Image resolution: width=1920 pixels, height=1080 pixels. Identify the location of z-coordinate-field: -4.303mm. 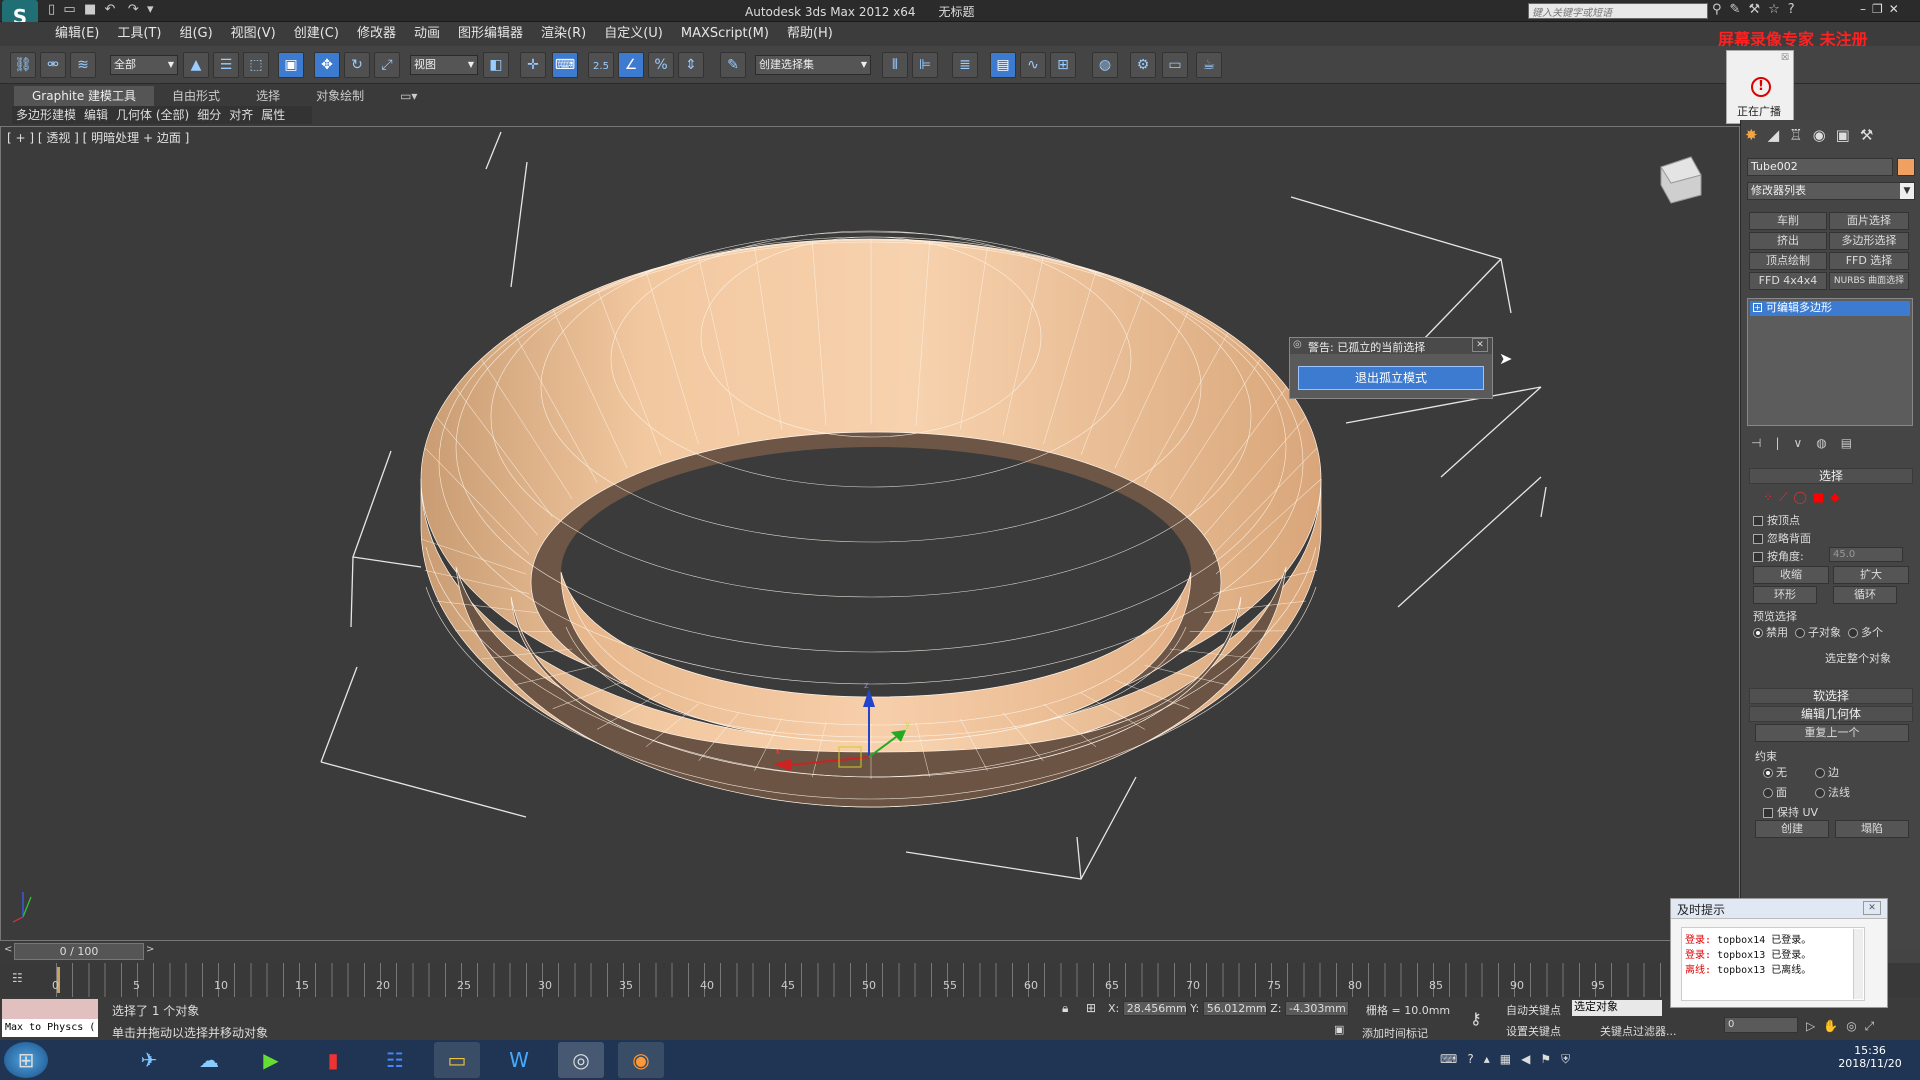
(1316, 1008).